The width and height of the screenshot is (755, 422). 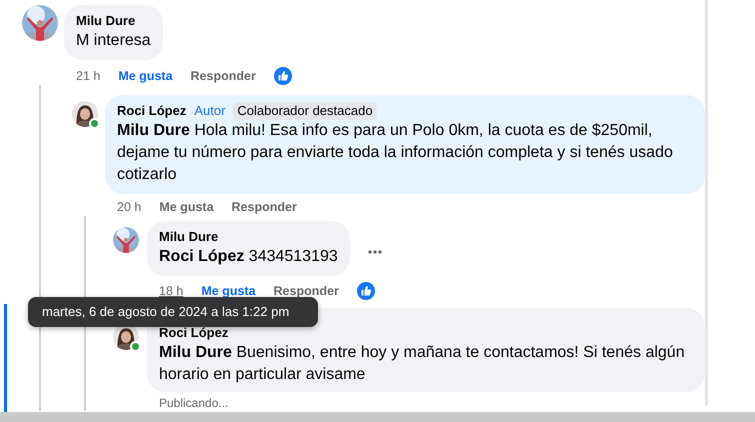 I want to click on timestamp: 20 h, so click(x=129, y=207).